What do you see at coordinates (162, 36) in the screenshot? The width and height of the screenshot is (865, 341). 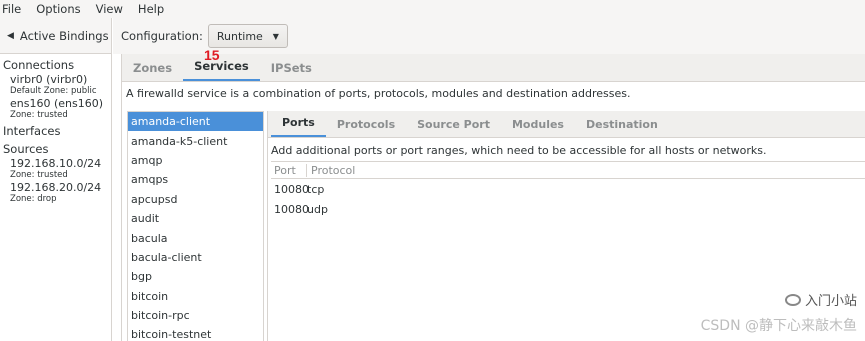 I see `configuration-label: Configuration:` at bounding box center [162, 36].